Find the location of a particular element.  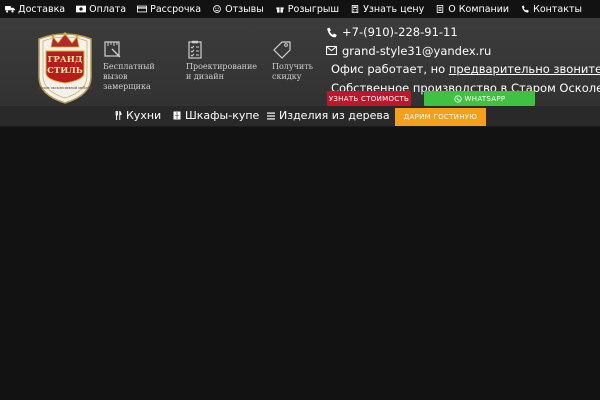

nav-label: Изделия из дерева is located at coordinates (334, 115).